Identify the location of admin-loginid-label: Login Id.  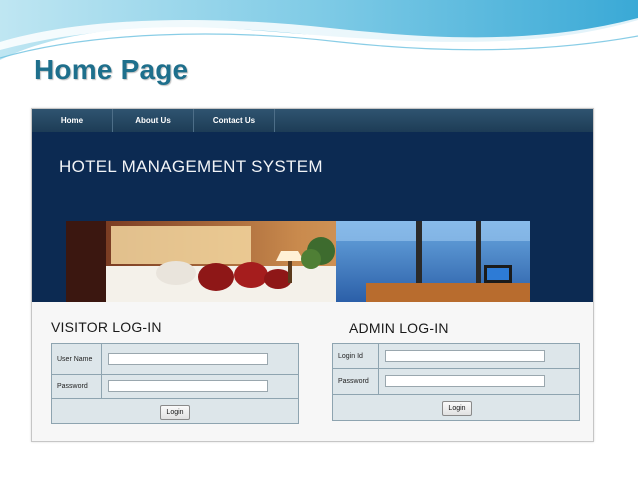
(356, 356).